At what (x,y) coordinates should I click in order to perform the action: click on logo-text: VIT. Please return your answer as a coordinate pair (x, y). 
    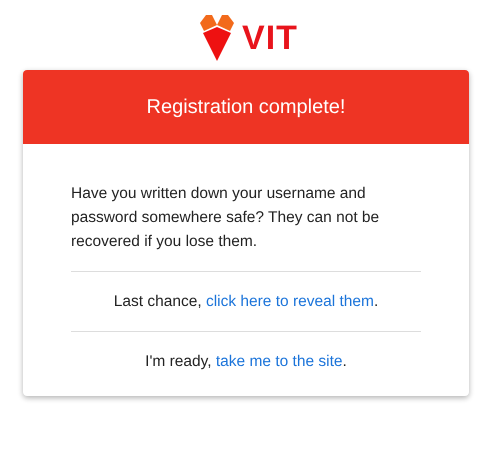
    Looking at the image, I should click on (270, 38).